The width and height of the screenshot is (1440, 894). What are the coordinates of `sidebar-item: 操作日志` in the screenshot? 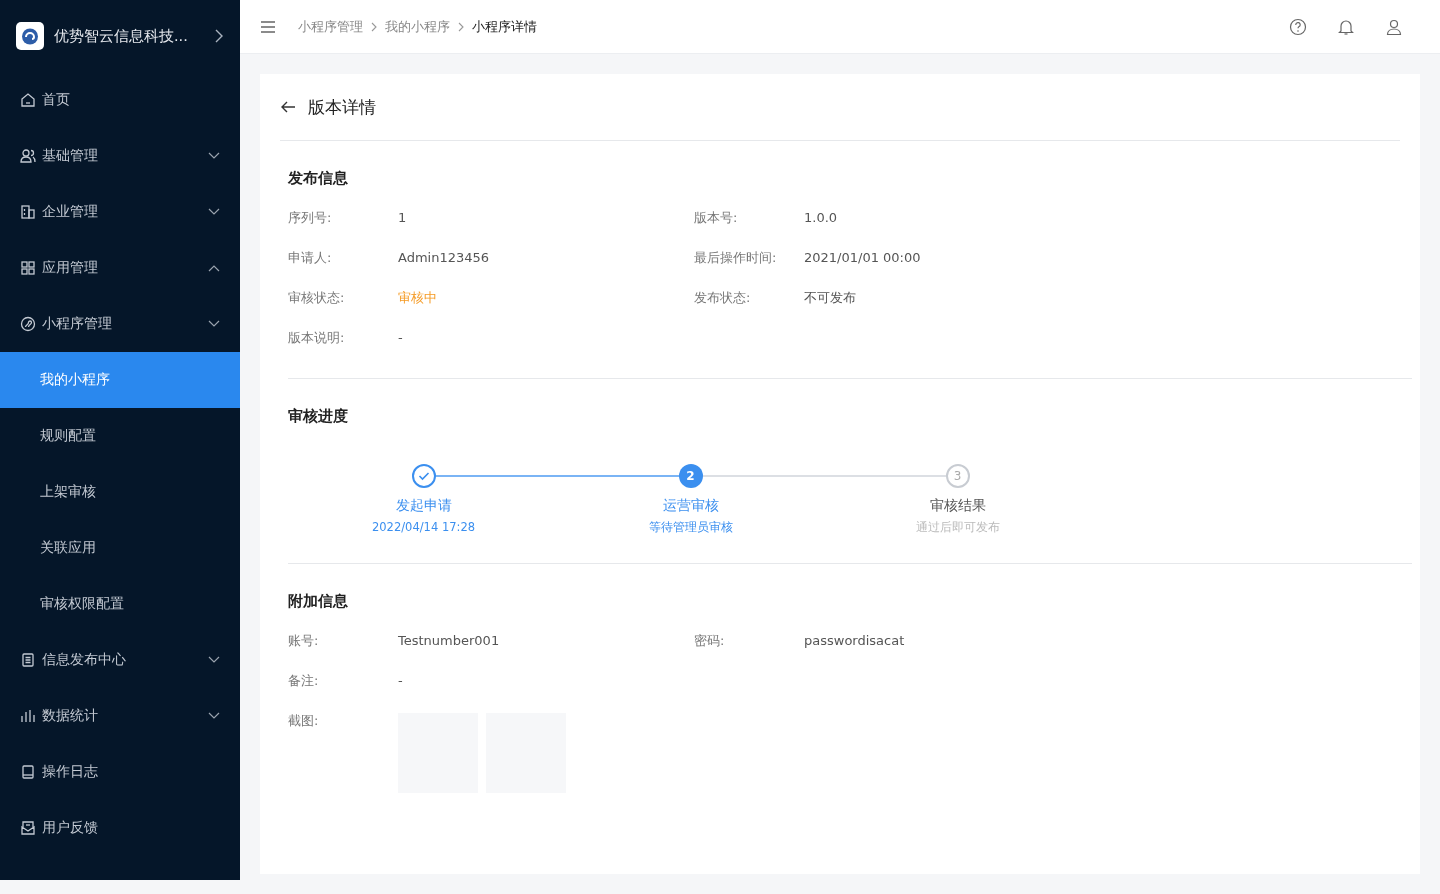 It's located at (120, 772).